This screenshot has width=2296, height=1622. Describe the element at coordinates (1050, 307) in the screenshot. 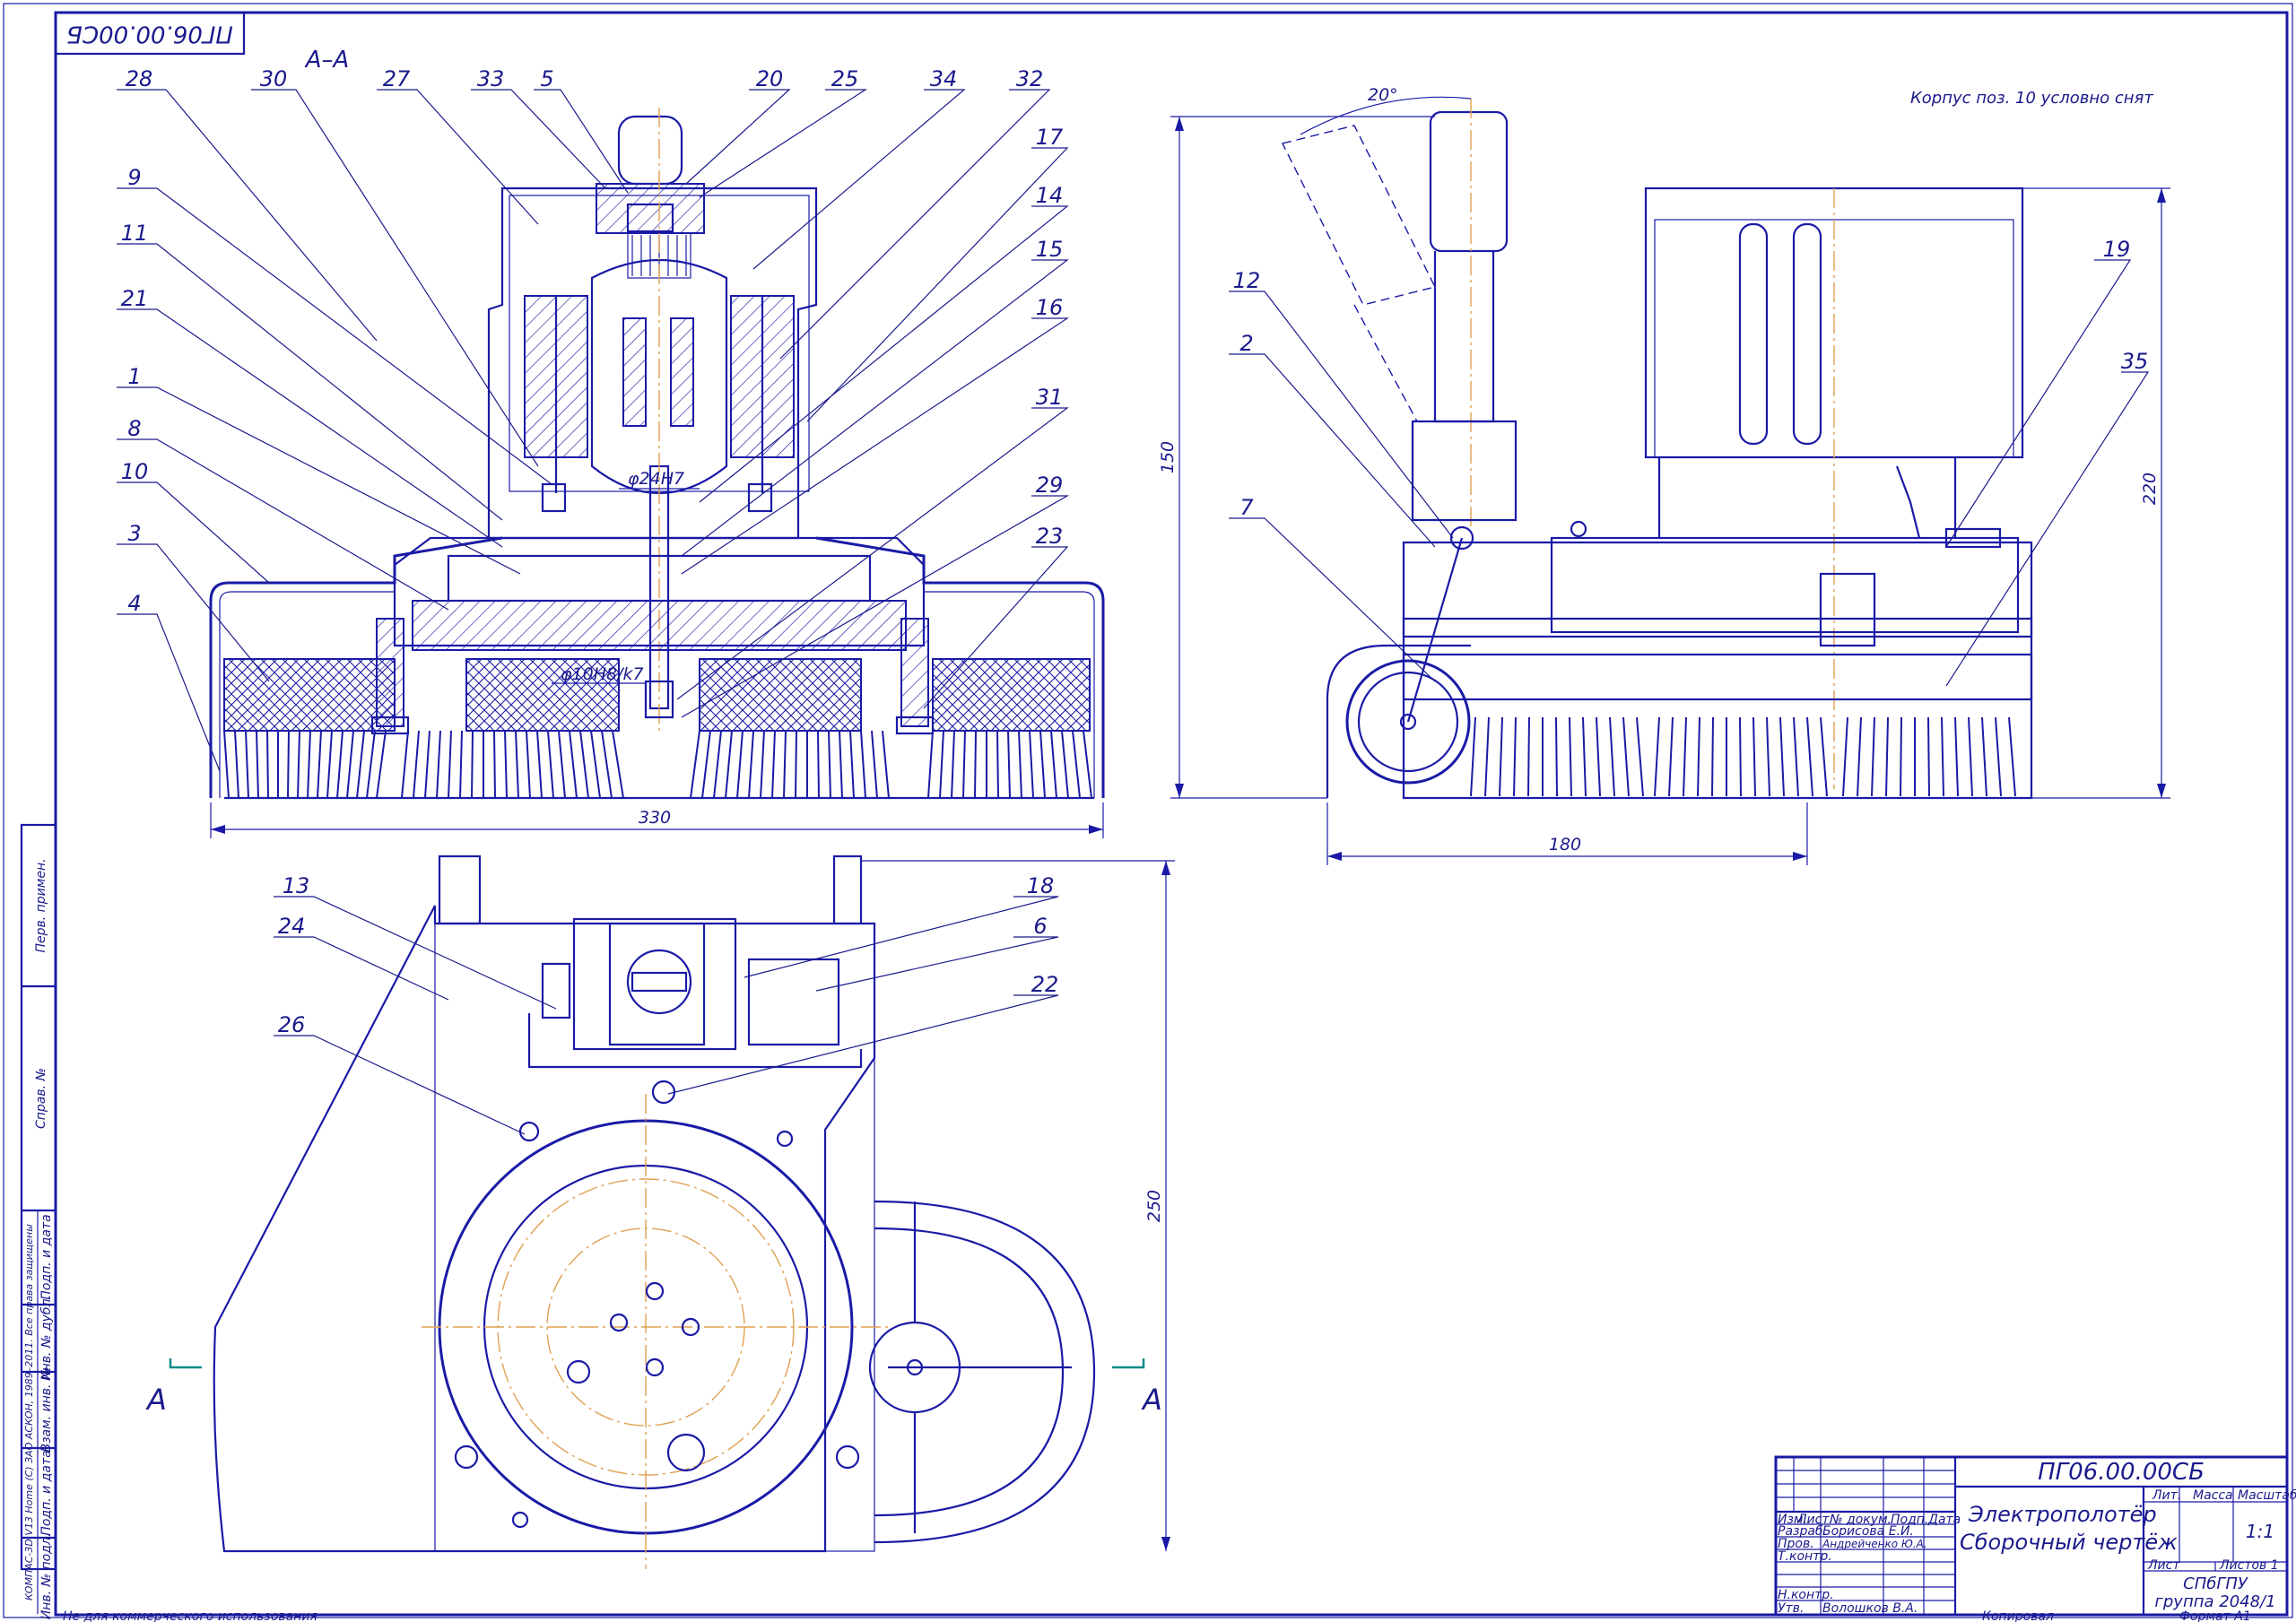

I see `pos-16: 16` at that location.